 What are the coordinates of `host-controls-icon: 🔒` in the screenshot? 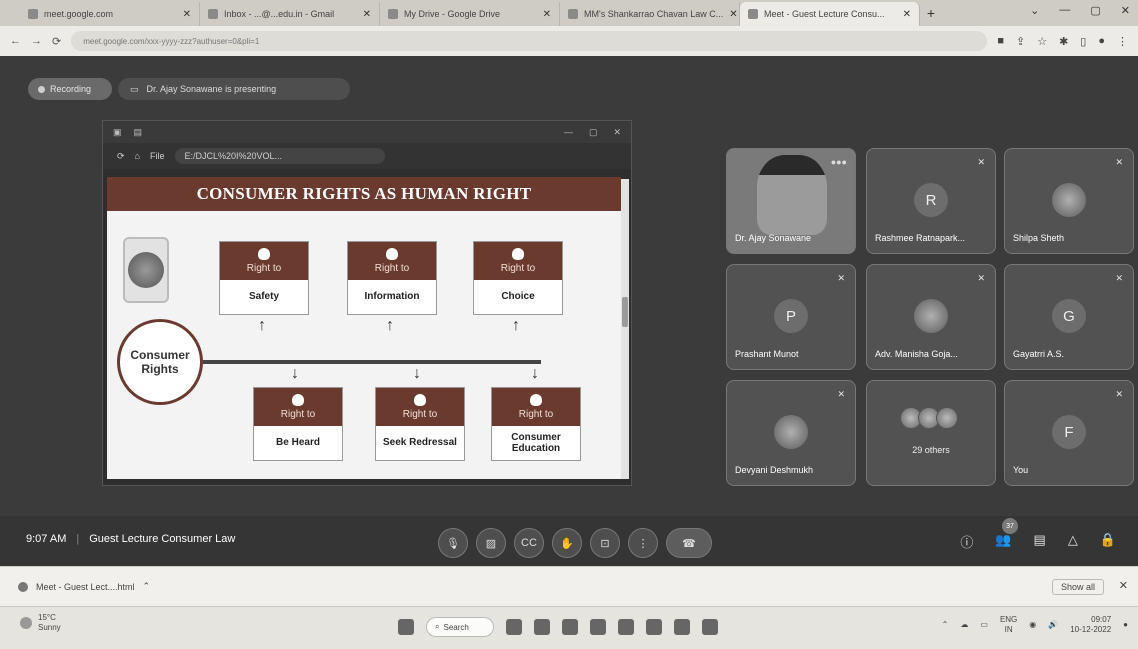 It's located at (1108, 541).